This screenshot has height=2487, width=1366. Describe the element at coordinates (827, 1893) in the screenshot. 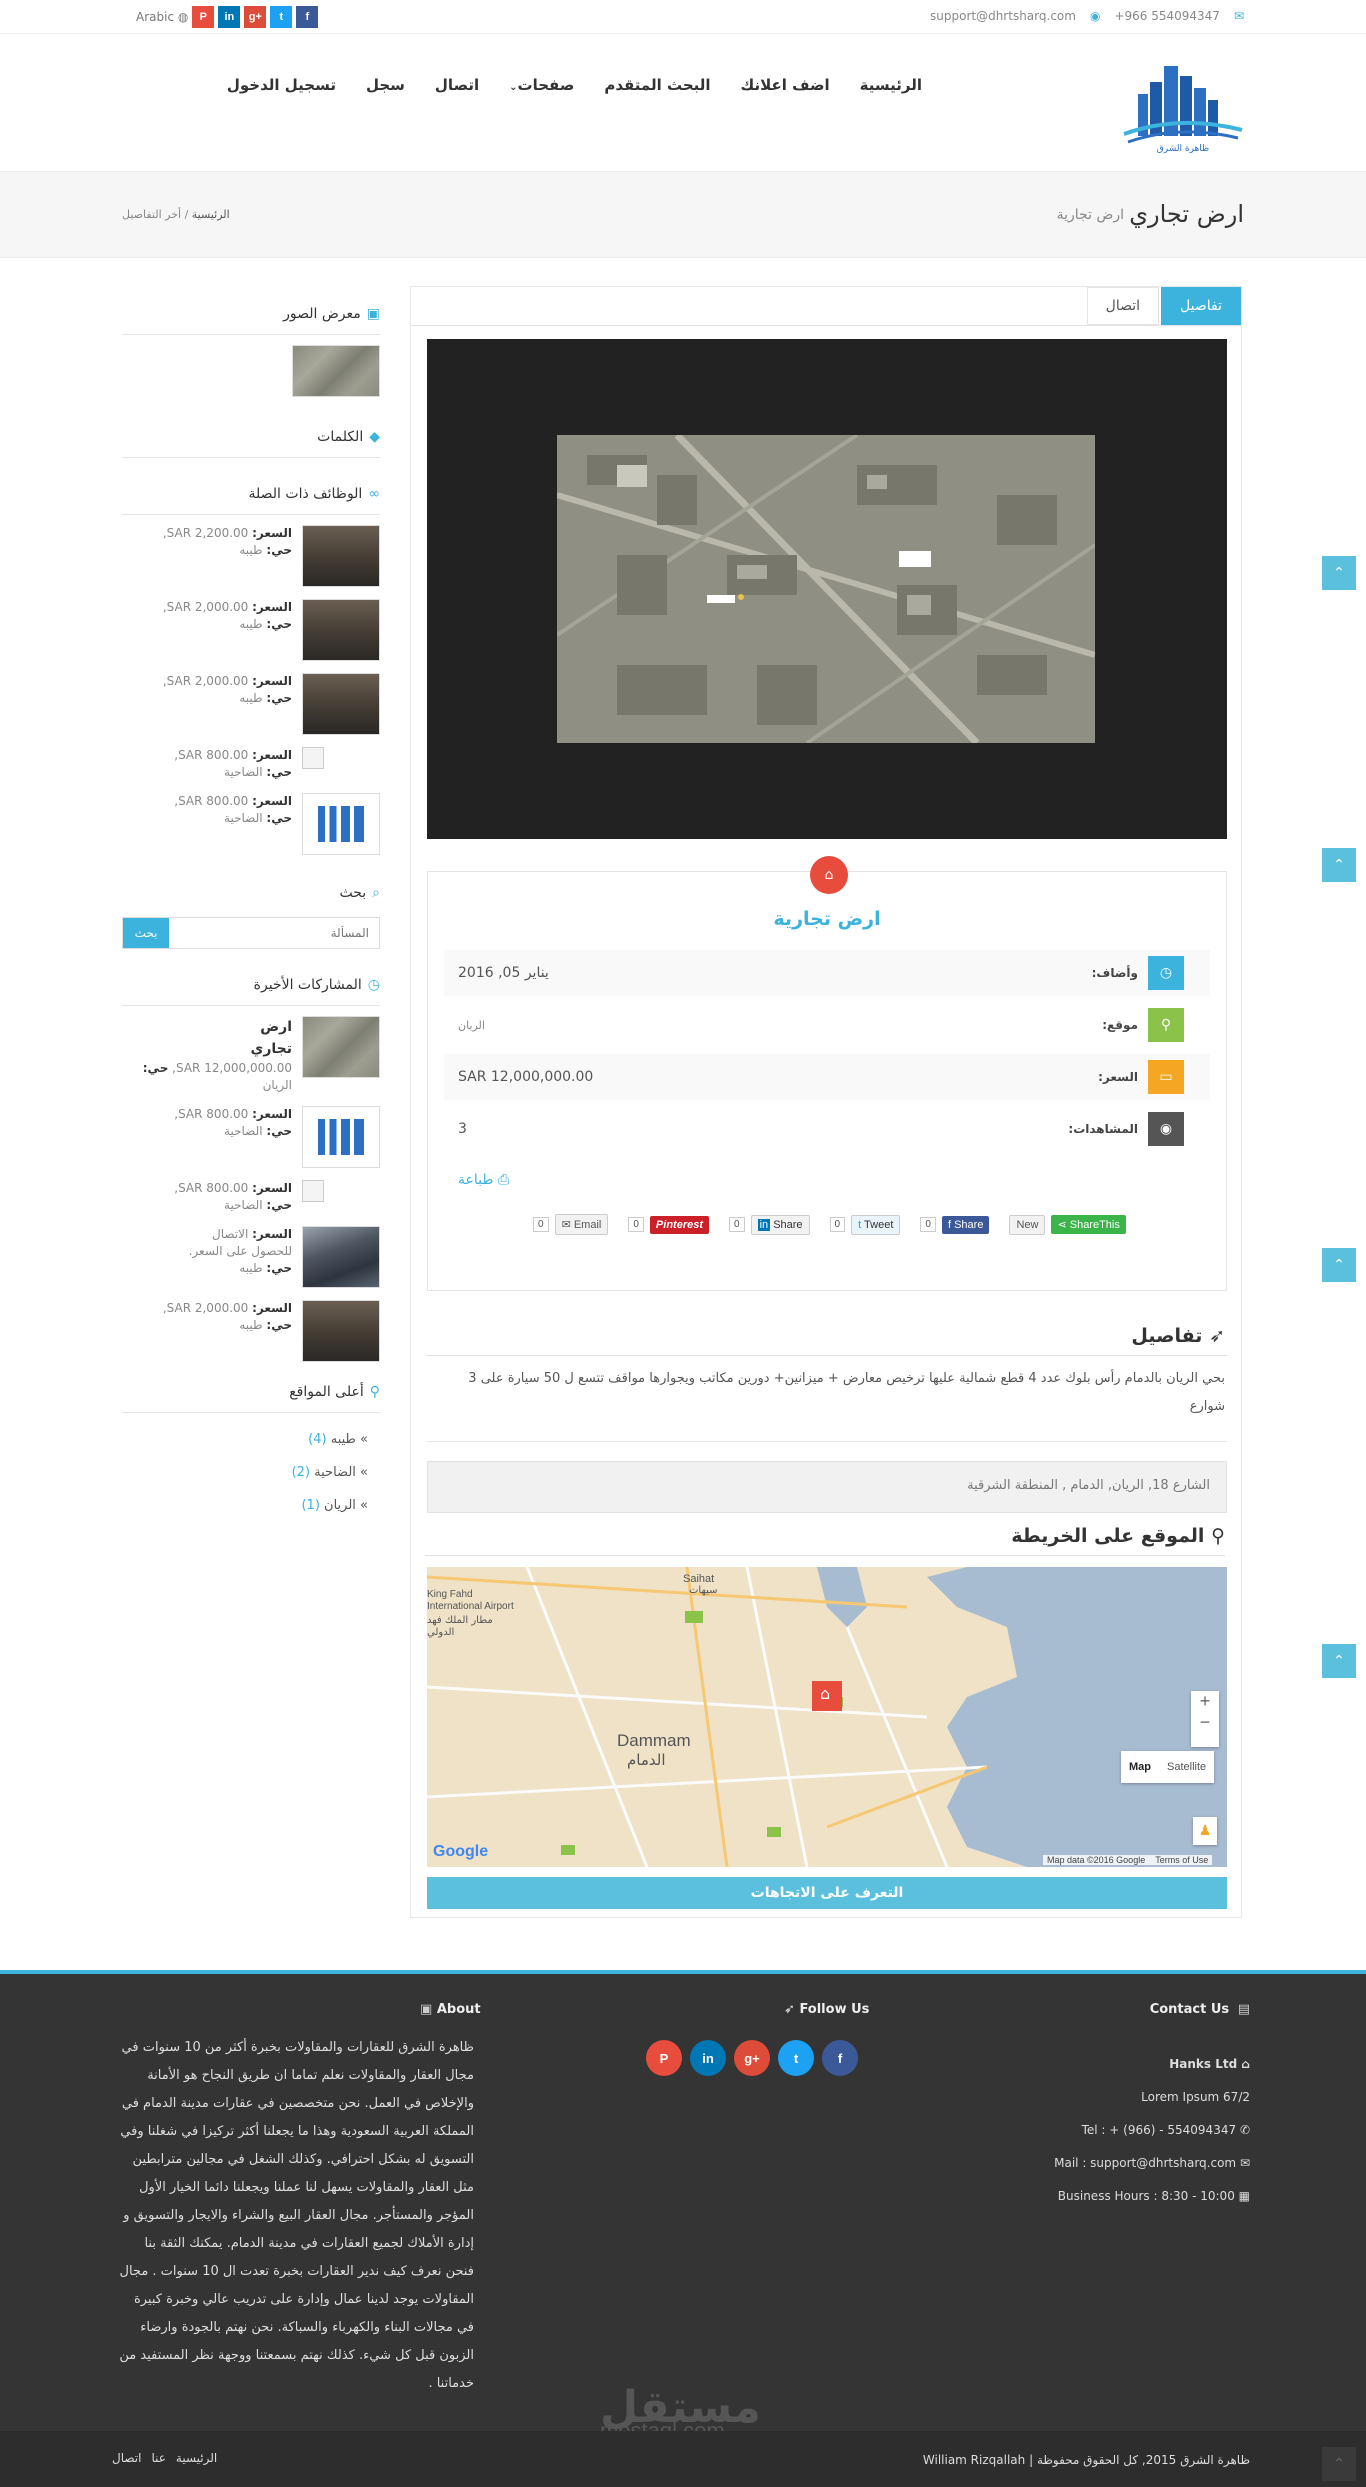

I see `directions-button: التعرف على الاتجاهات` at that location.